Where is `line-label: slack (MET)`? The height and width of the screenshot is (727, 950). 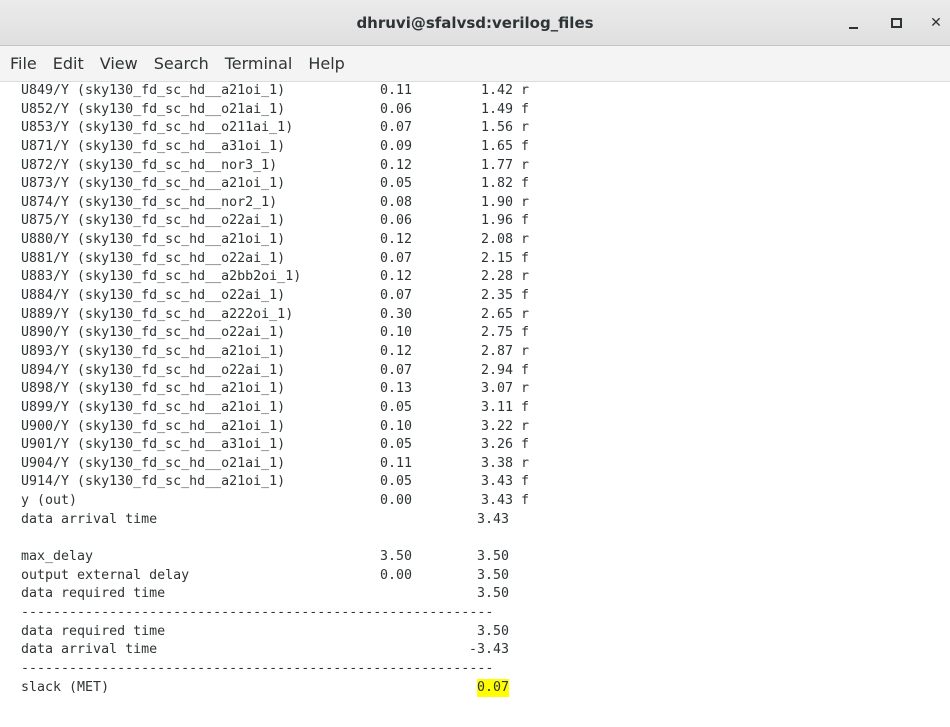 line-label: slack (MET) is located at coordinates (57, 687).